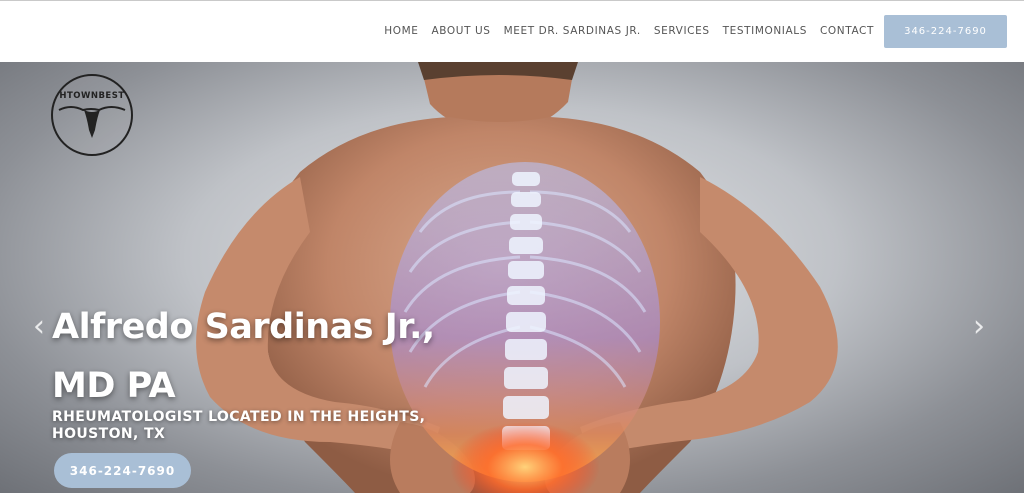 This screenshot has height=493, width=1024. I want to click on nav-about-us: ABOUT US, so click(461, 31).